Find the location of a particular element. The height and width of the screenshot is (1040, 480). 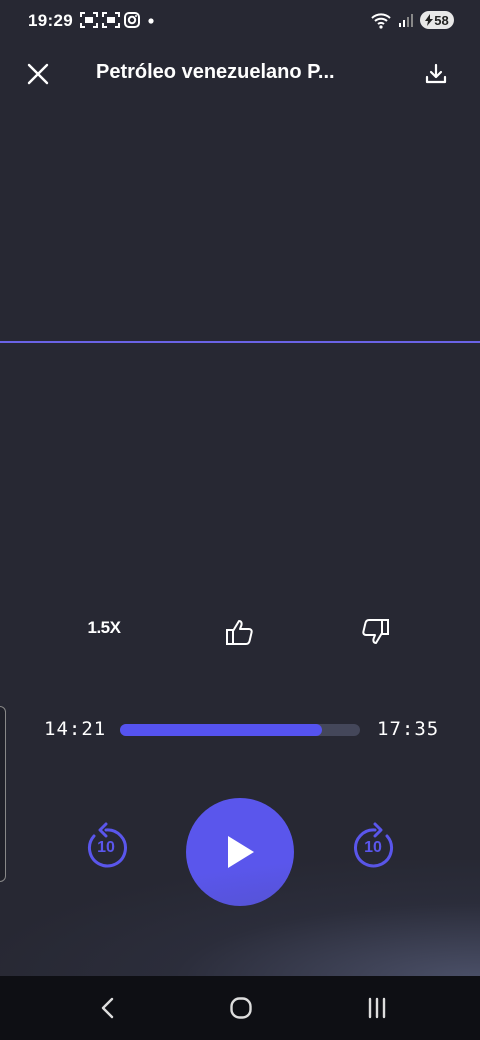

battery-level: 58 is located at coordinates (441, 20).